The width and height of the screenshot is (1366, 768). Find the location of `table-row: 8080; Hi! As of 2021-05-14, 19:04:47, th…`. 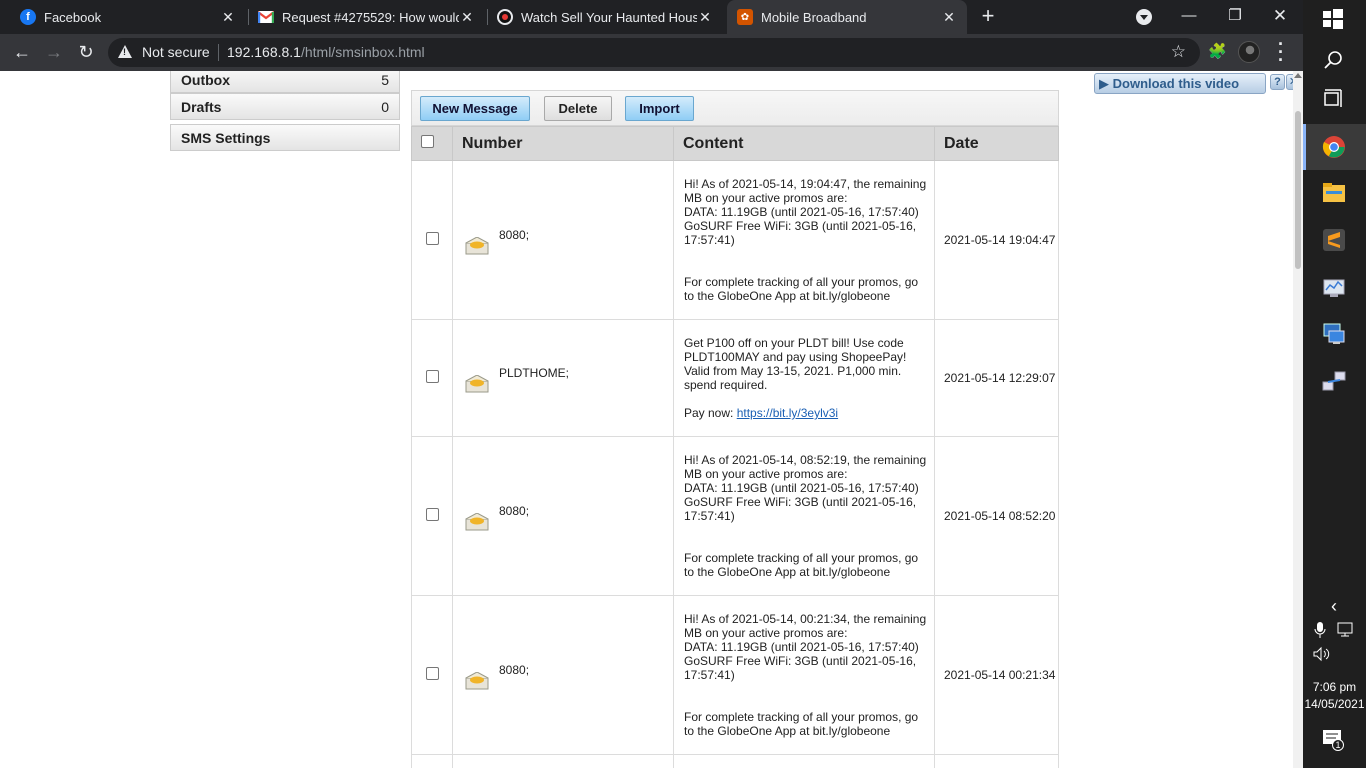

table-row: 8080; Hi! As of 2021-05-14, 19:04:47, th… is located at coordinates (735, 240).